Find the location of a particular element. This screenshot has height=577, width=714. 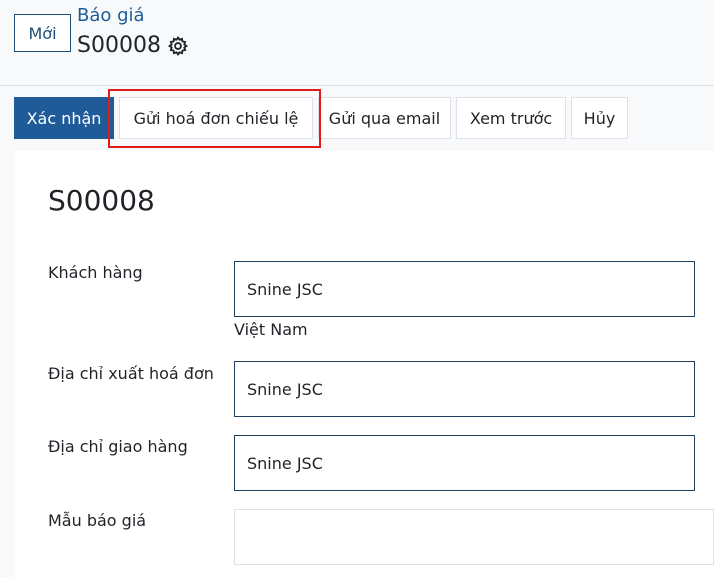

breadcrumb-quotations: Báo giá is located at coordinates (111, 15).